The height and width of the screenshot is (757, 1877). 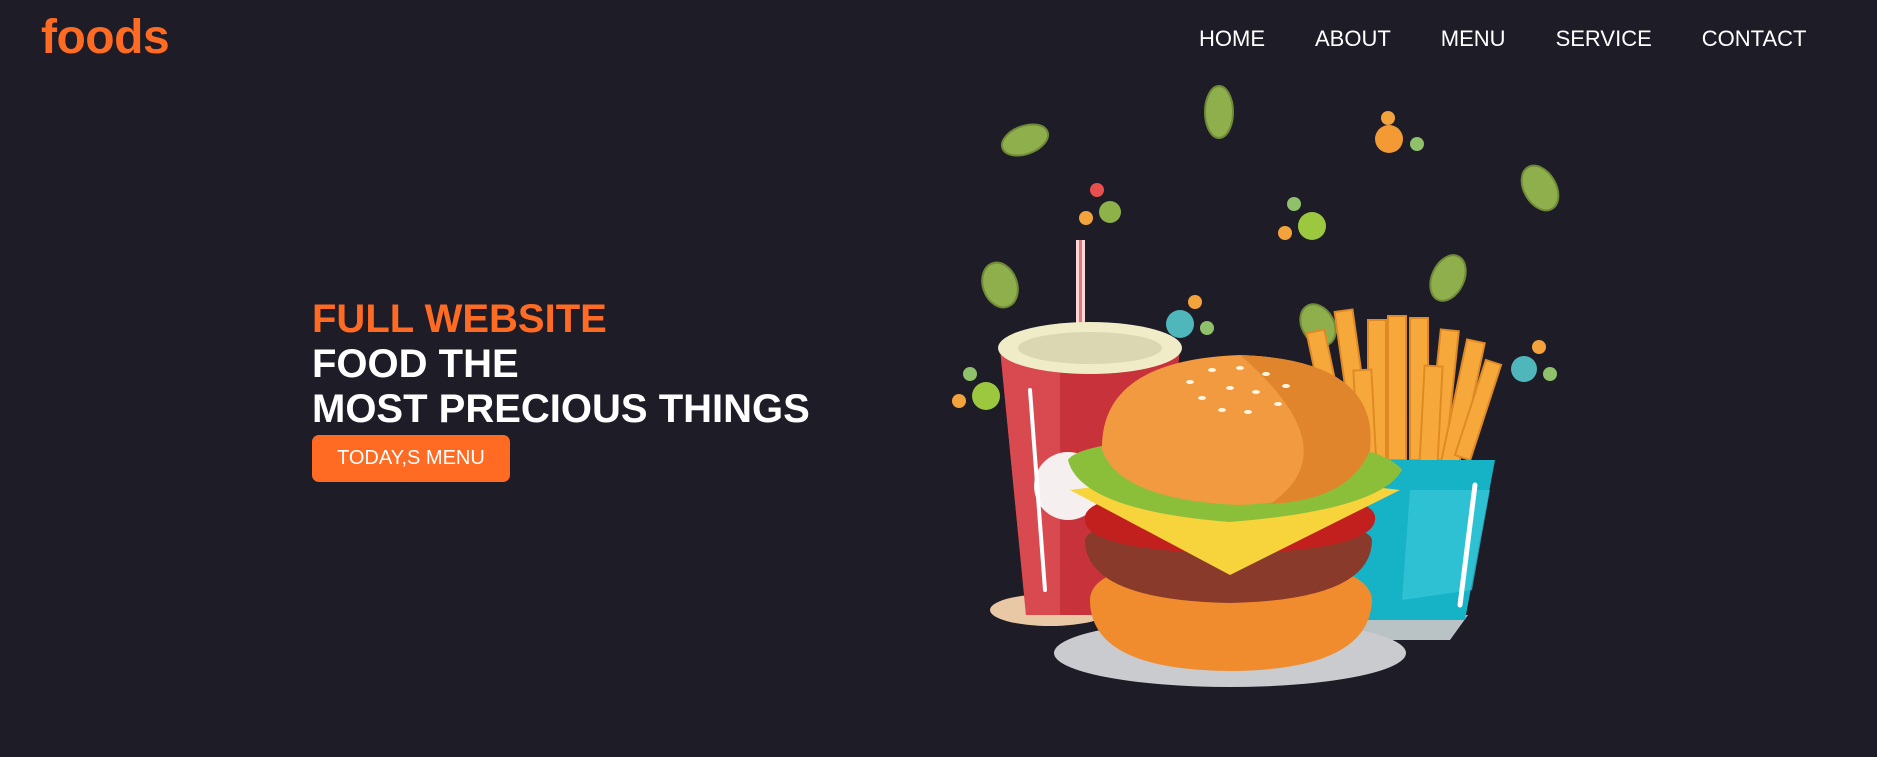 I want to click on todays-menu-button: TODAY,S MENU, so click(x=411, y=458).